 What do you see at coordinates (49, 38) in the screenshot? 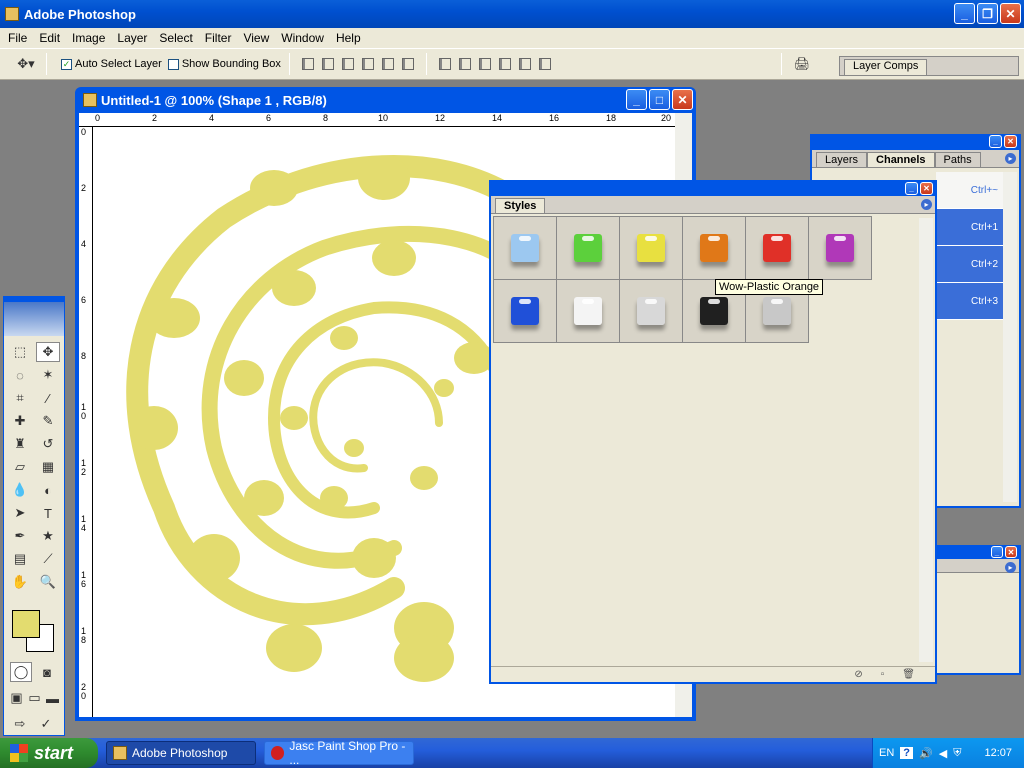
I see `menu-edit: Edit` at bounding box center [49, 38].